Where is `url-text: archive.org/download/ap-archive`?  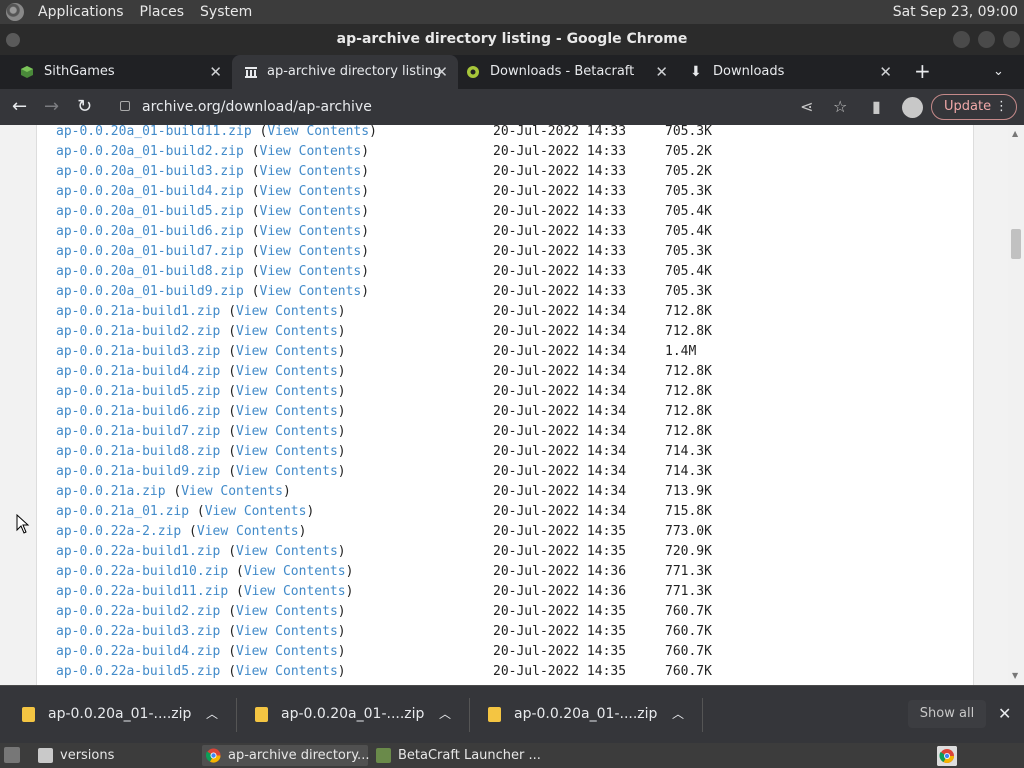
url-text: archive.org/download/ap-archive is located at coordinates (257, 107).